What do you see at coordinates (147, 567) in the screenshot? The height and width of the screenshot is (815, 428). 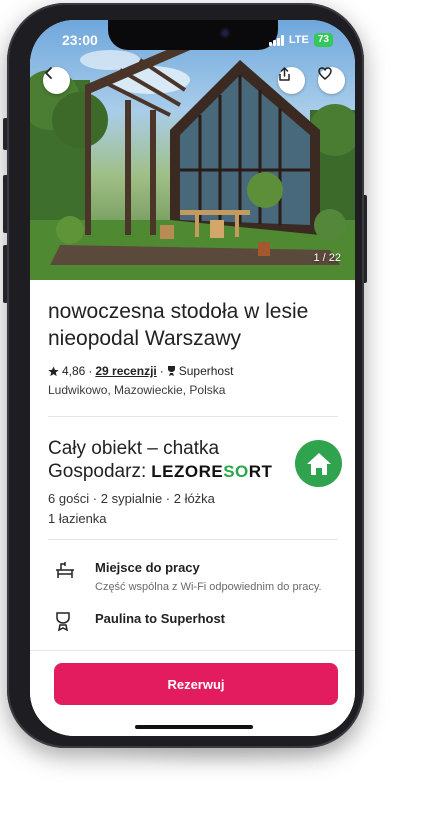 I see `feature-title: Miejsce do pracy` at bounding box center [147, 567].